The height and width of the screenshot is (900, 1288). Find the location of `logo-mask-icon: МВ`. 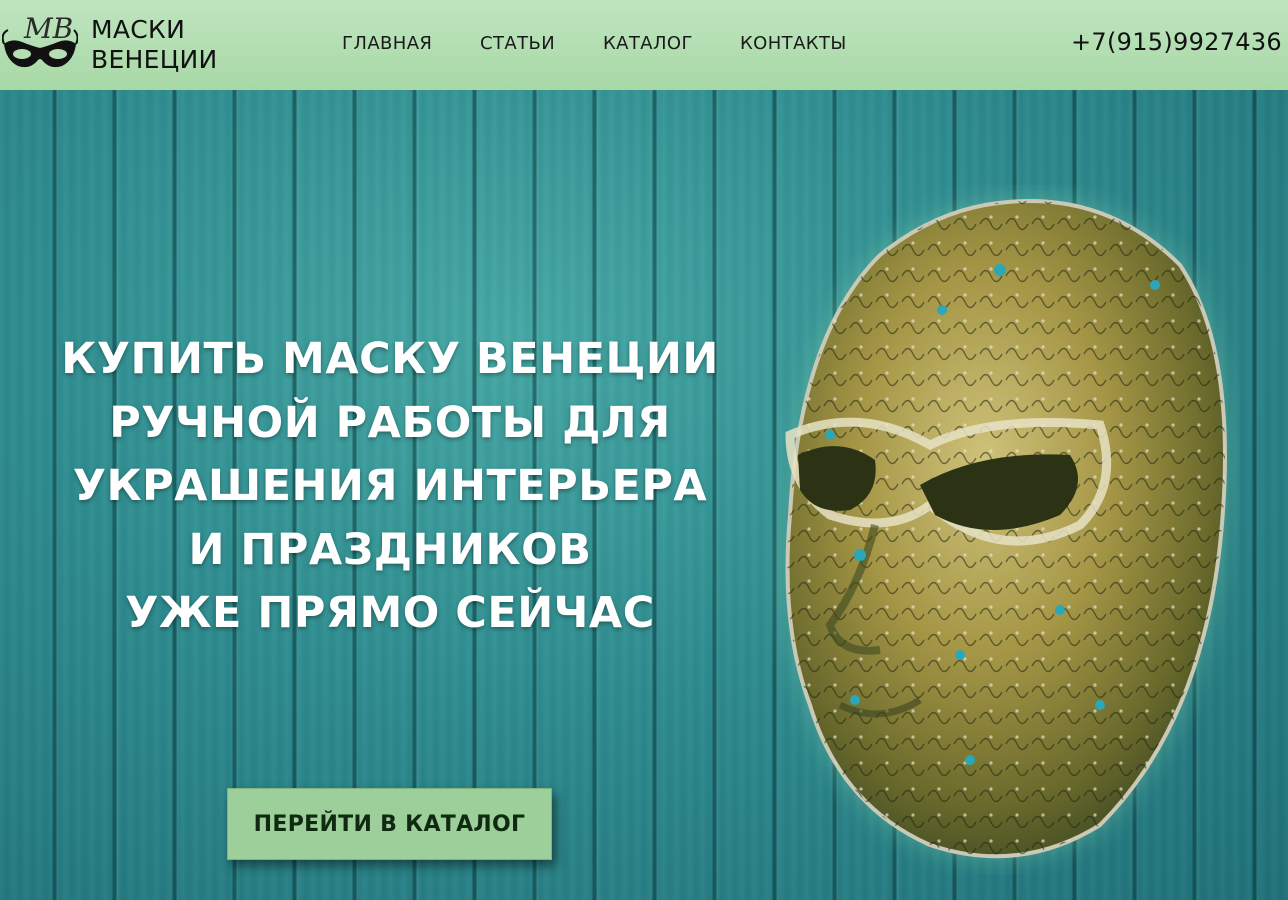

logo-mask-icon: МВ is located at coordinates (40, 41).